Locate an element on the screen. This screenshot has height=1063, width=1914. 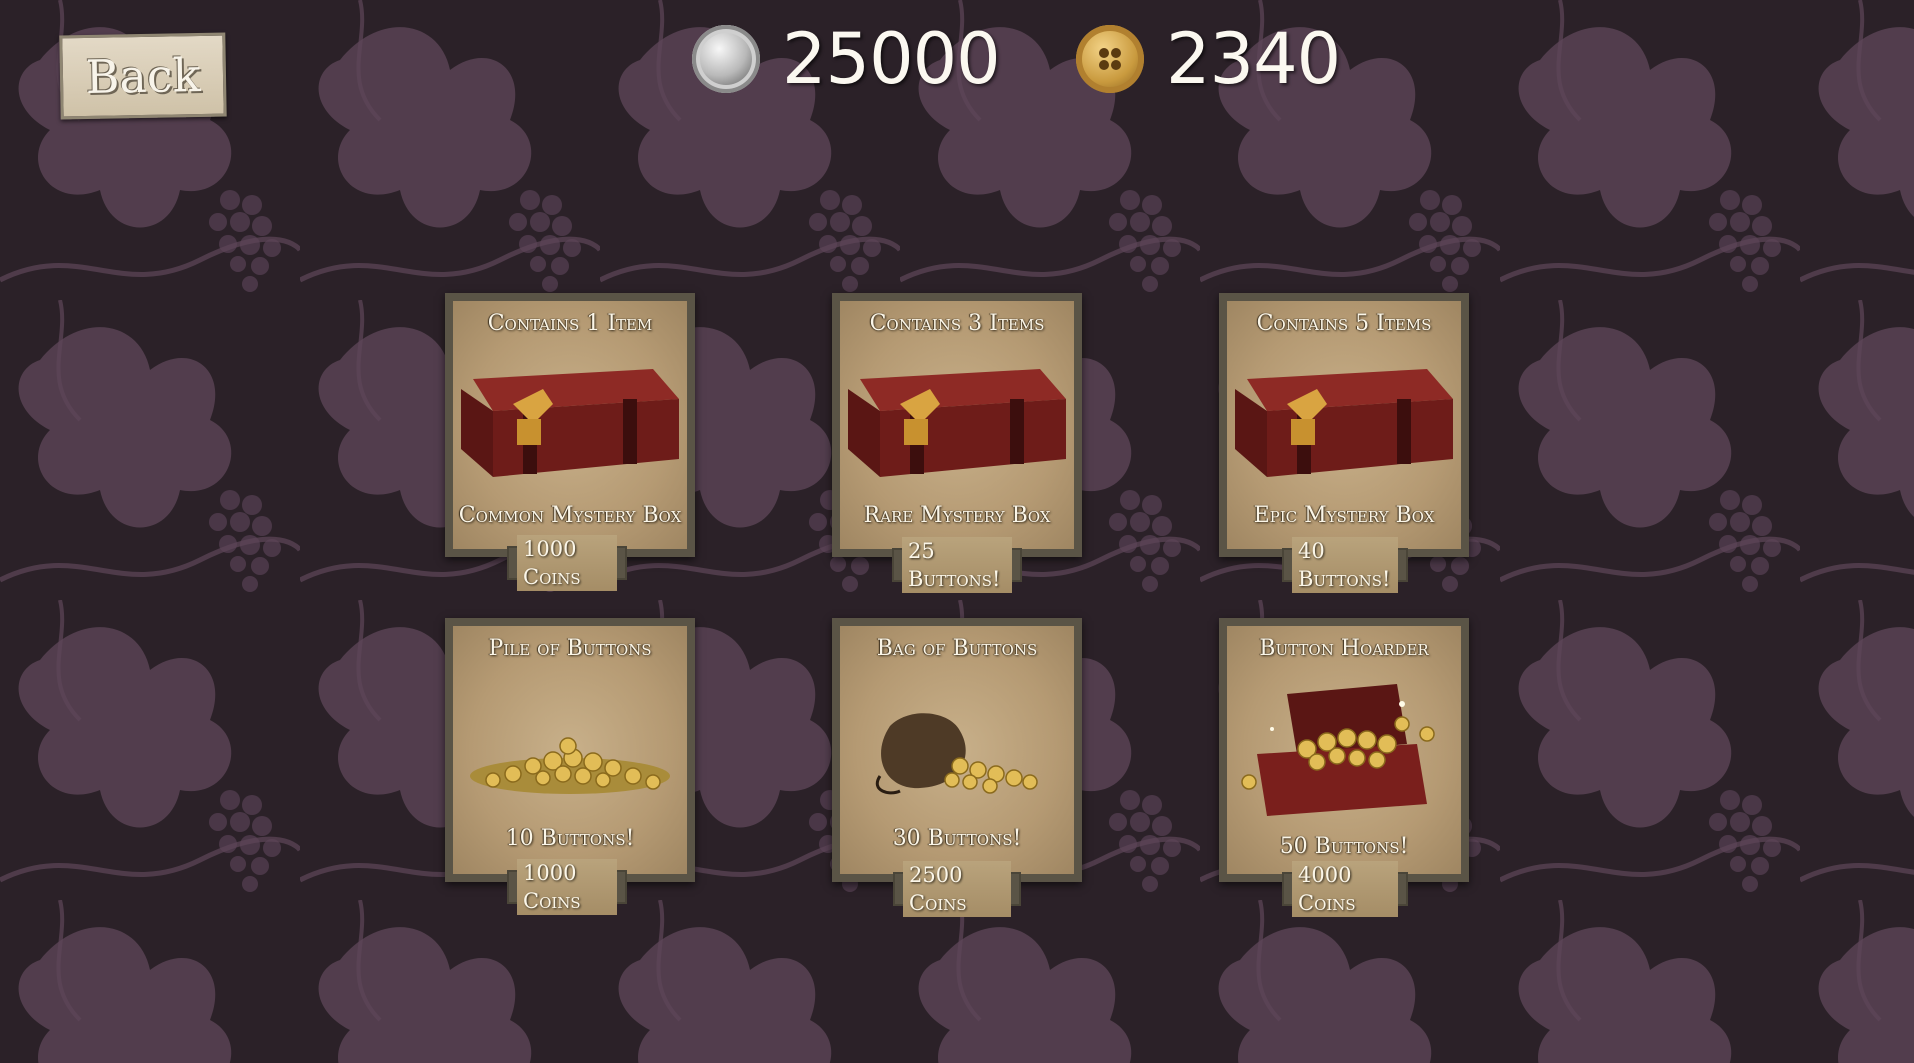
price-button: 4000 Coins is located at coordinates (1345, 889).